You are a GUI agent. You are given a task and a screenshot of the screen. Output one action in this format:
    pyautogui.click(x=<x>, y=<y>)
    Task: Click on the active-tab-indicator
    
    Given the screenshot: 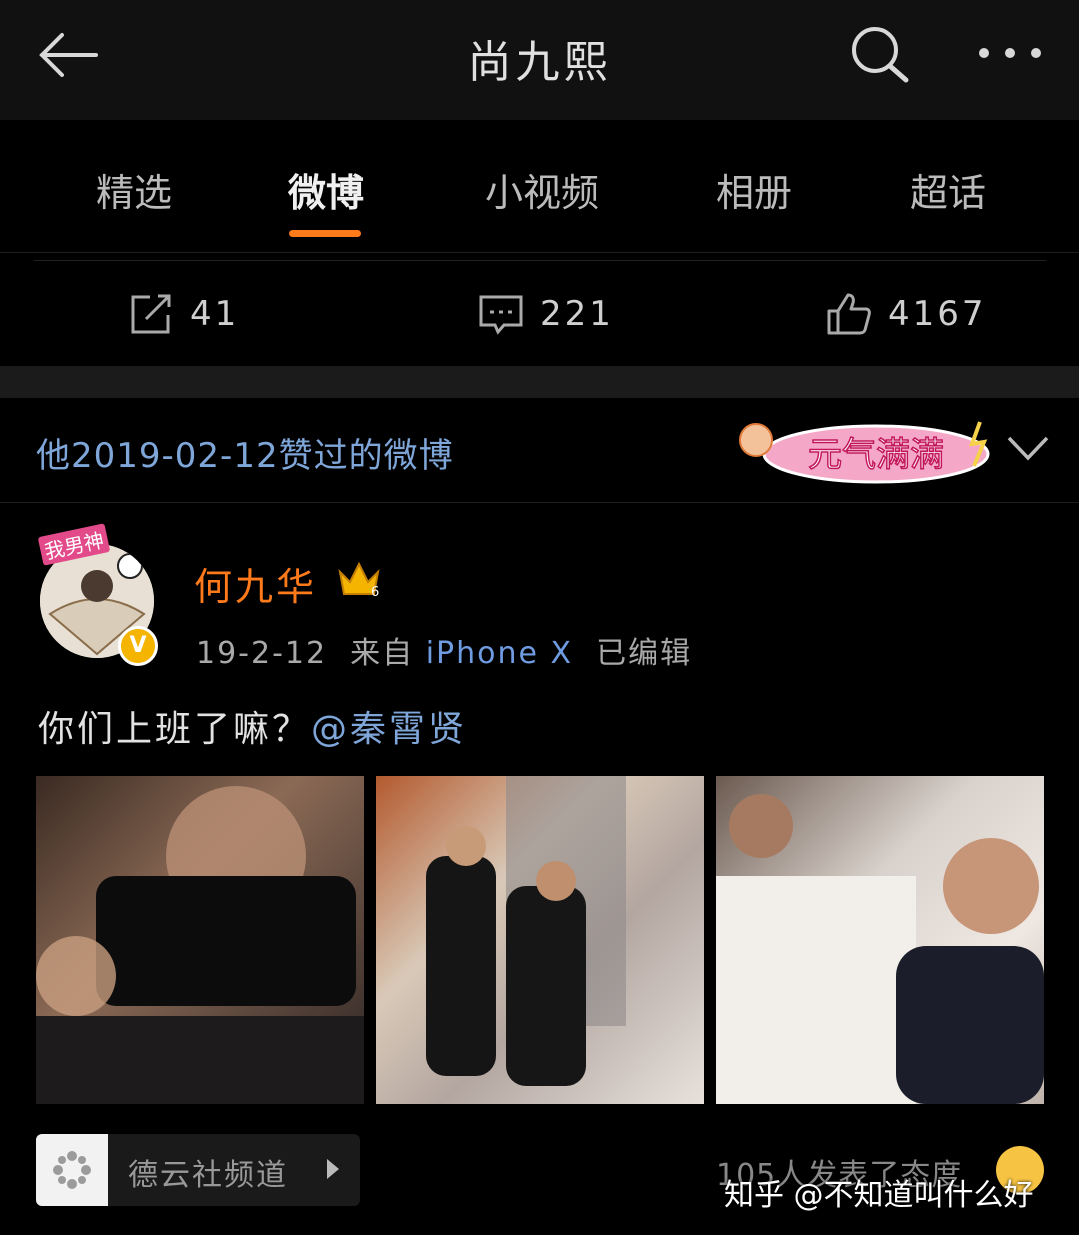 What is the action you would take?
    pyautogui.click(x=325, y=233)
    